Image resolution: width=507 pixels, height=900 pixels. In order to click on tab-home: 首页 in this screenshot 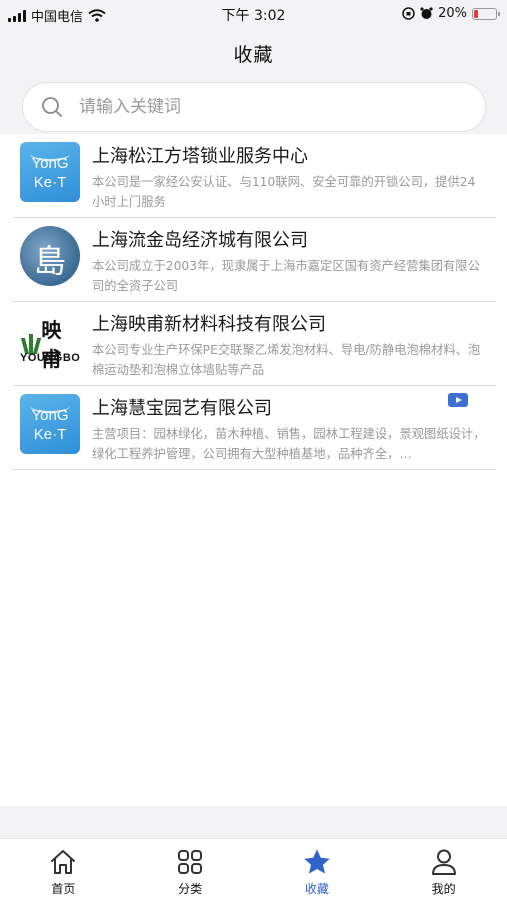, I will do `click(63, 869)`.